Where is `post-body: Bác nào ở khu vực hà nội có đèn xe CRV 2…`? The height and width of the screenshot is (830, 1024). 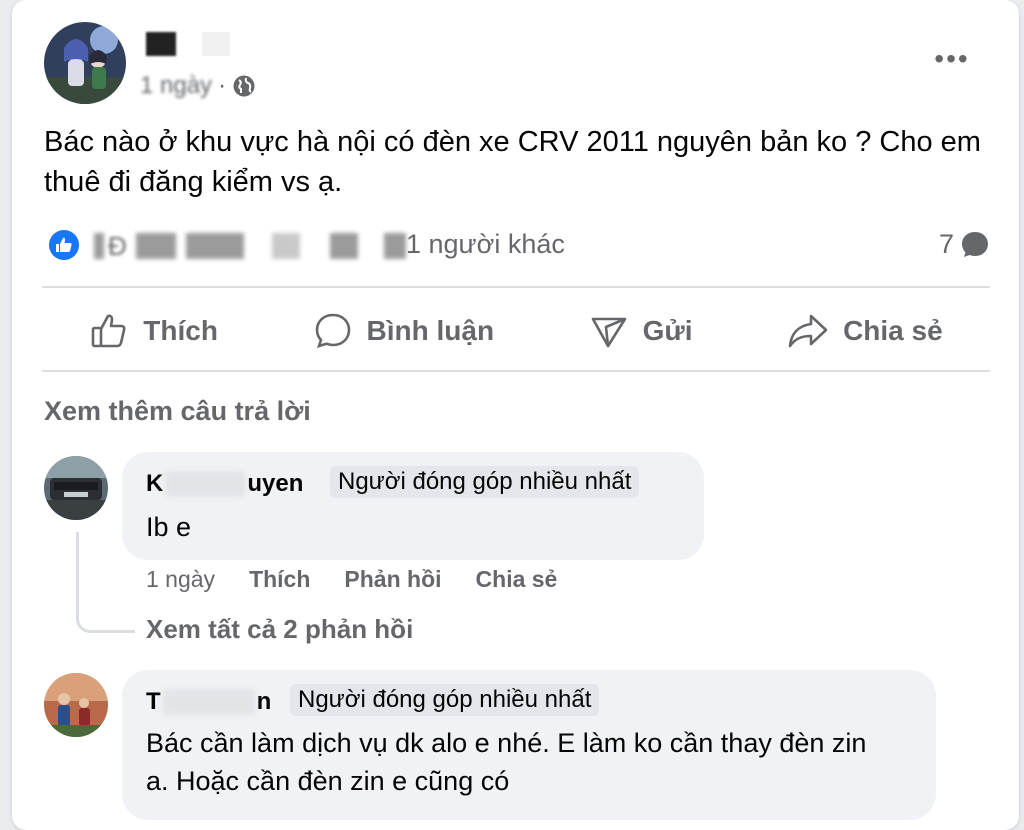
post-body: Bác nào ở khu vực hà nội có đèn xe CRV 2… is located at coordinates (512, 162).